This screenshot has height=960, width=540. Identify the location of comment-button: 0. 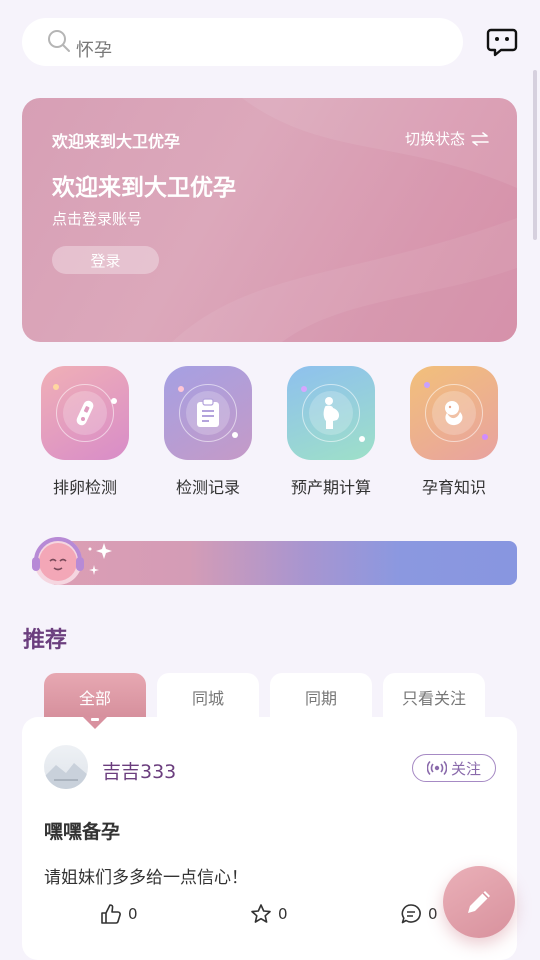
(419, 914).